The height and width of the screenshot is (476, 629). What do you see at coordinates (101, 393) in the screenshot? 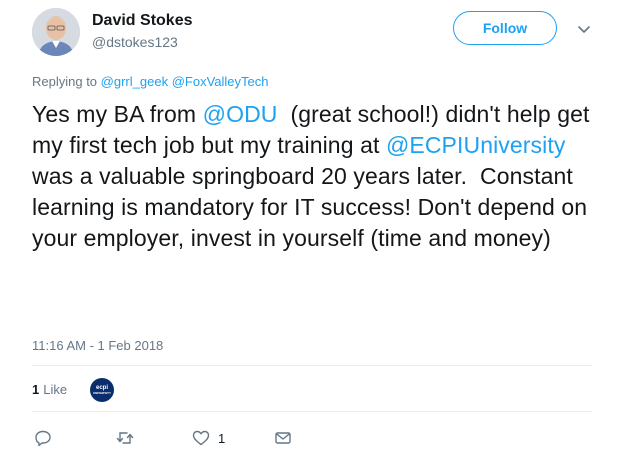
I see `liker-avatar-subtext: UNIVERSITY` at bounding box center [101, 393].